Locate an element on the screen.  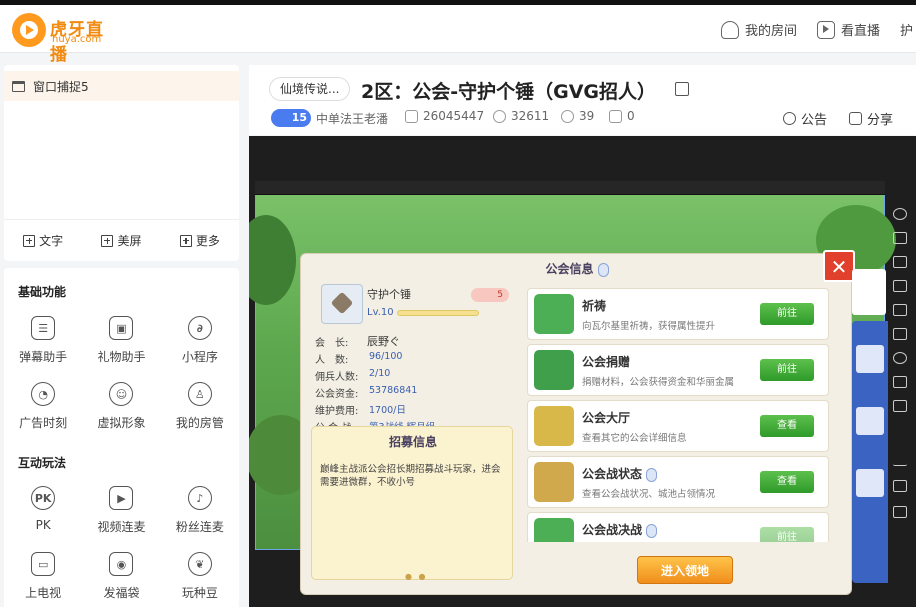
pk-icon: PK is located at coordinates (43, 498).